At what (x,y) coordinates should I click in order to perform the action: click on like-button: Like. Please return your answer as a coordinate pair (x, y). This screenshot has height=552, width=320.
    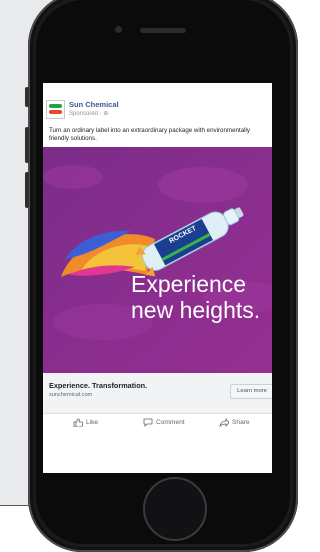
    Looking at the image, I should click on (85, 422).